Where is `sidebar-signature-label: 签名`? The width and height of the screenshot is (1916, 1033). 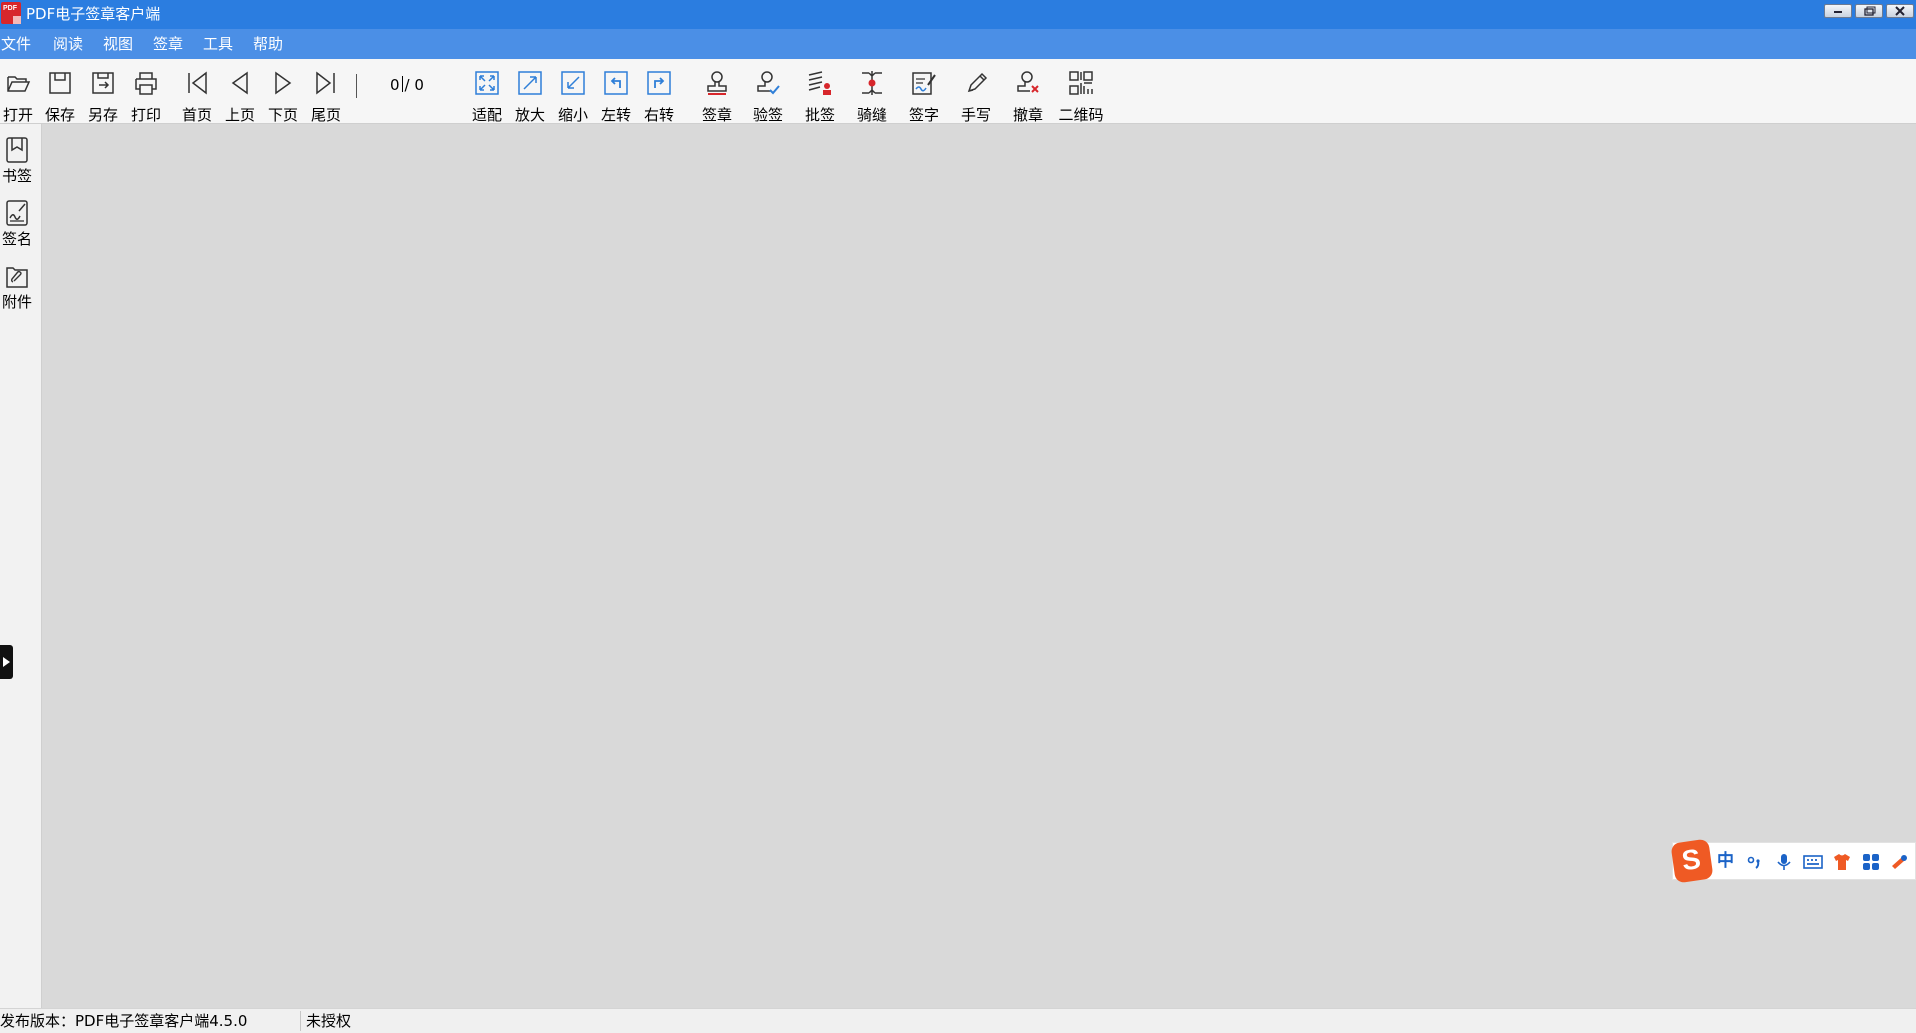
sidebar-signature-label: 签名 is located at coordinates (16, 239).